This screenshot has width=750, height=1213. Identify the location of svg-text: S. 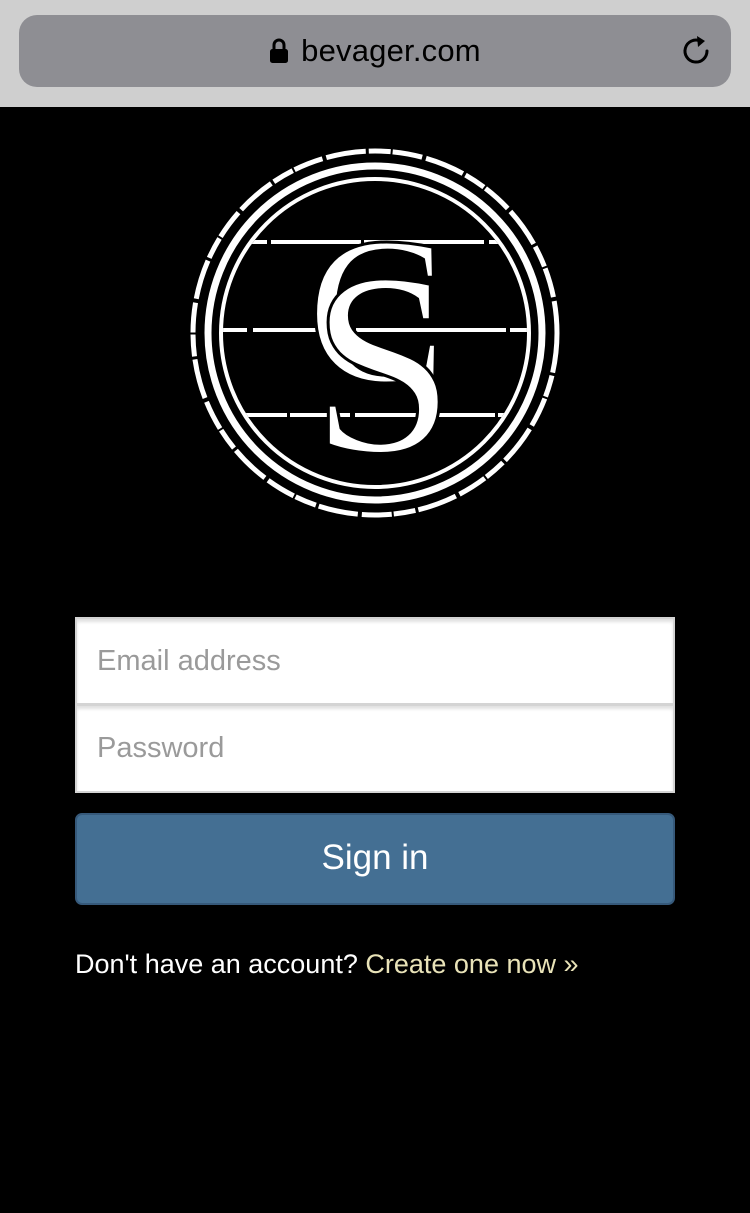
(383, 364).